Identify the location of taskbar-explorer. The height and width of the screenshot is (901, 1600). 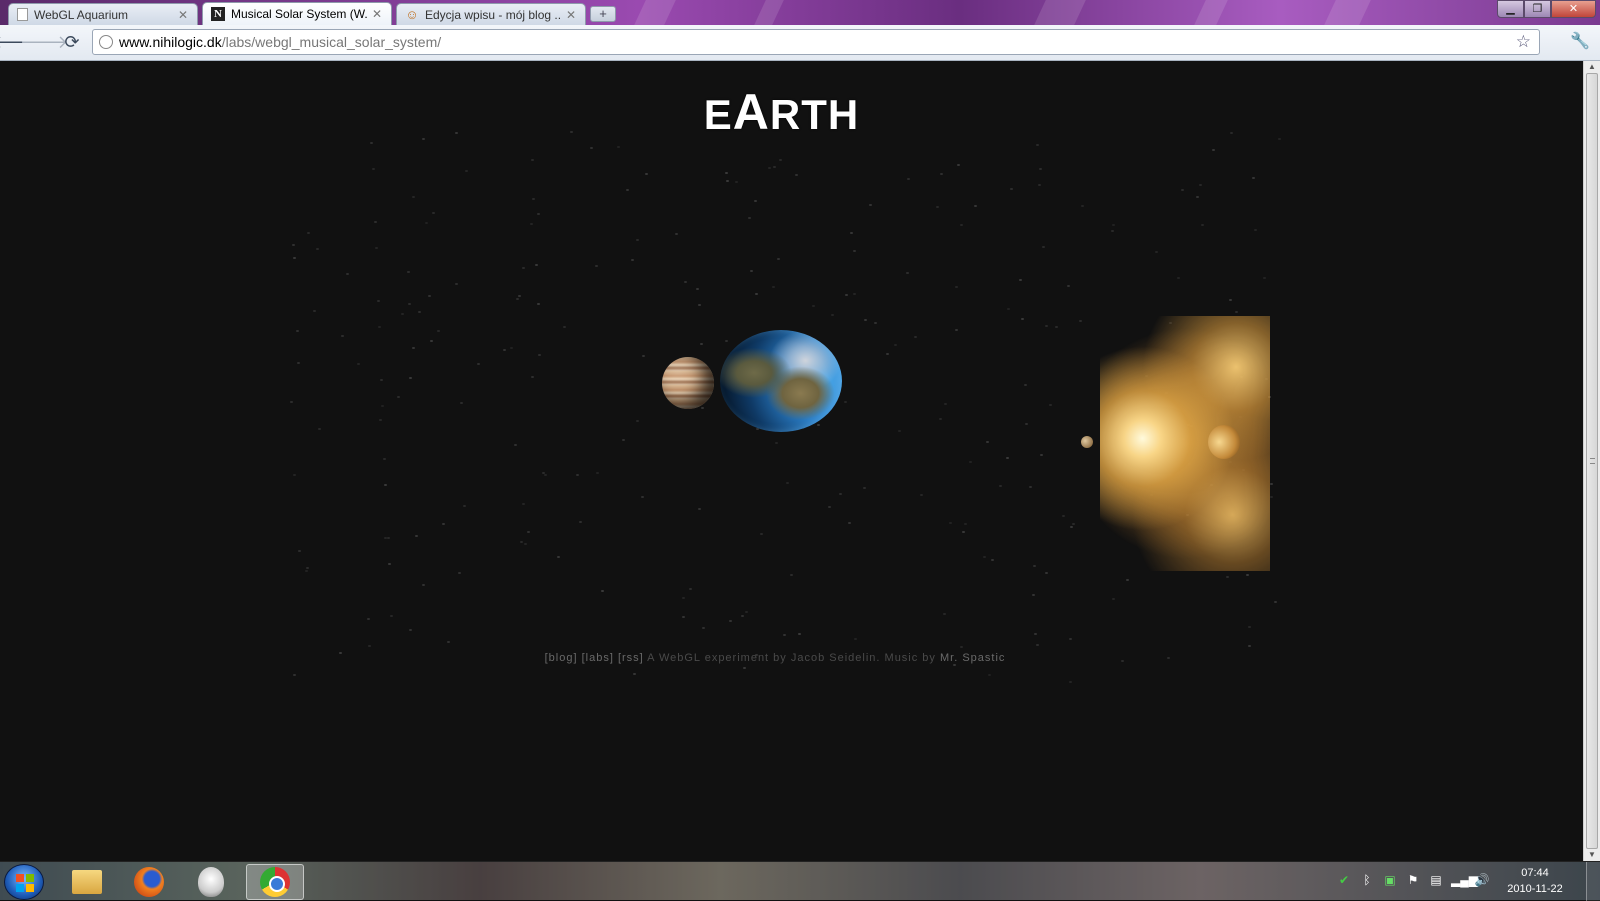
(87, 882).